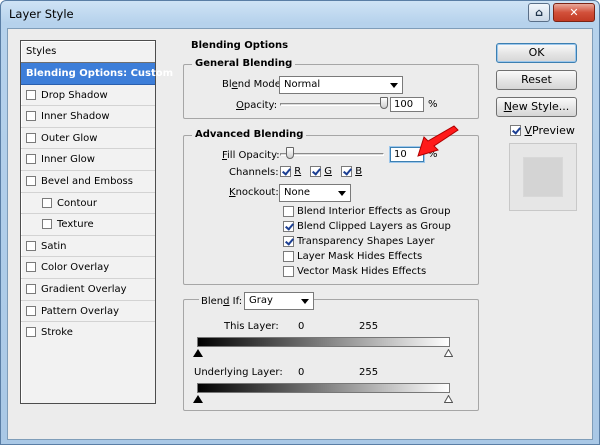 The height and width of the screenshot is (445, 600). Describe the element at coordinates (359, 171) in the screenshot. I see `channel-b-label: B` at that location.